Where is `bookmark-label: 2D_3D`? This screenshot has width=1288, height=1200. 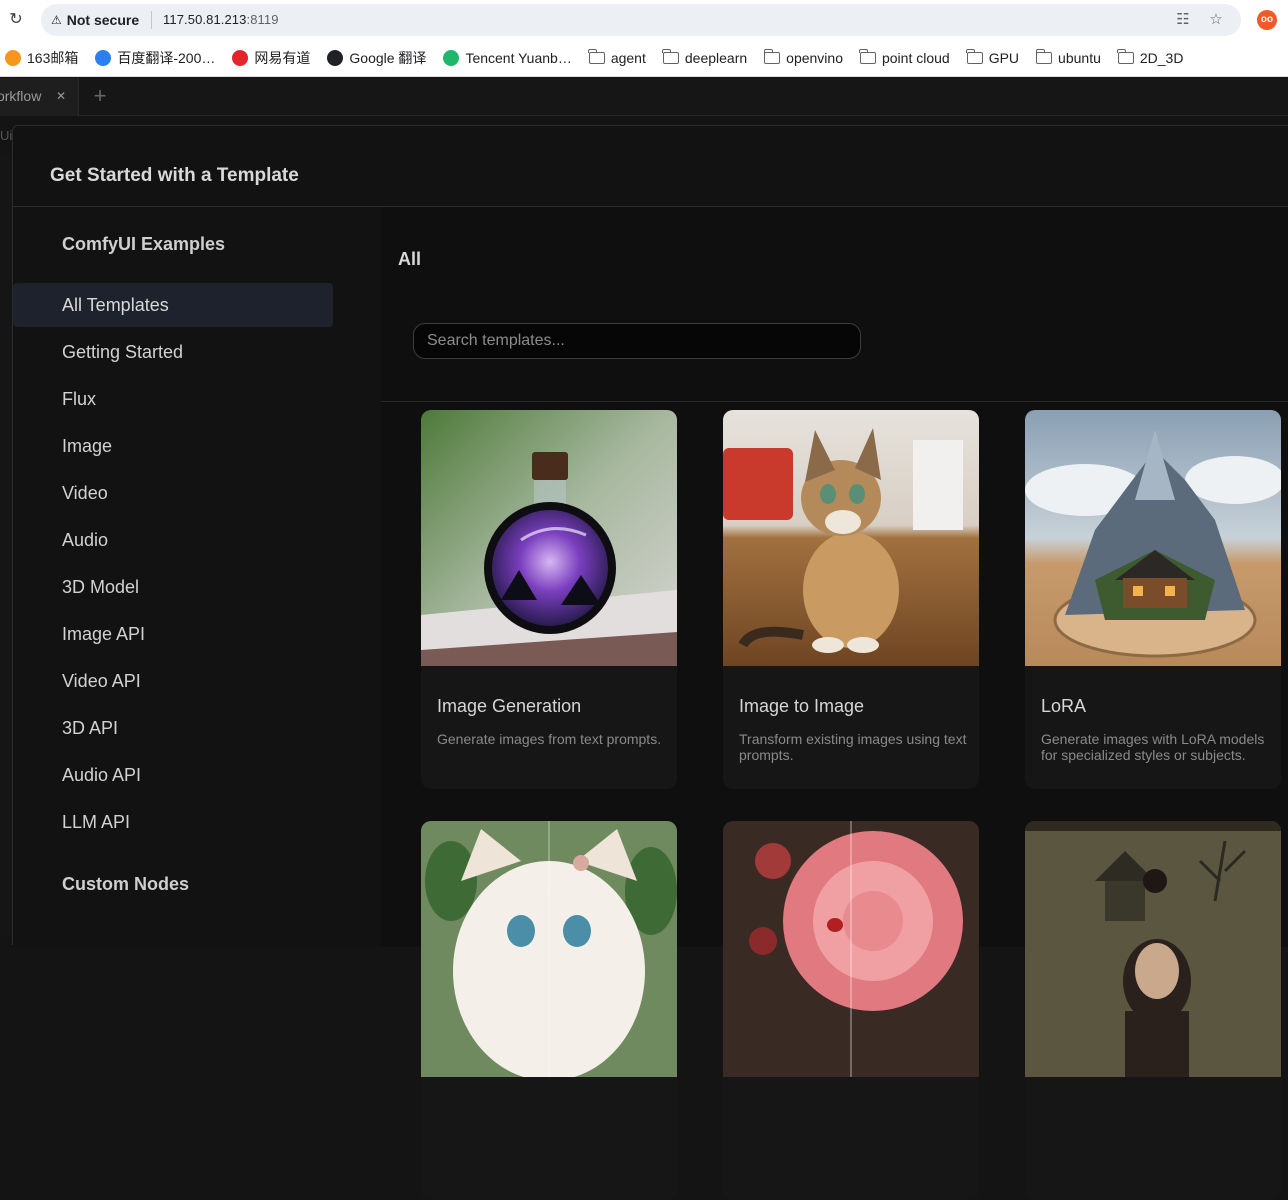 bookmark-label: 2D_3D is located at coordinates (1161, 58).